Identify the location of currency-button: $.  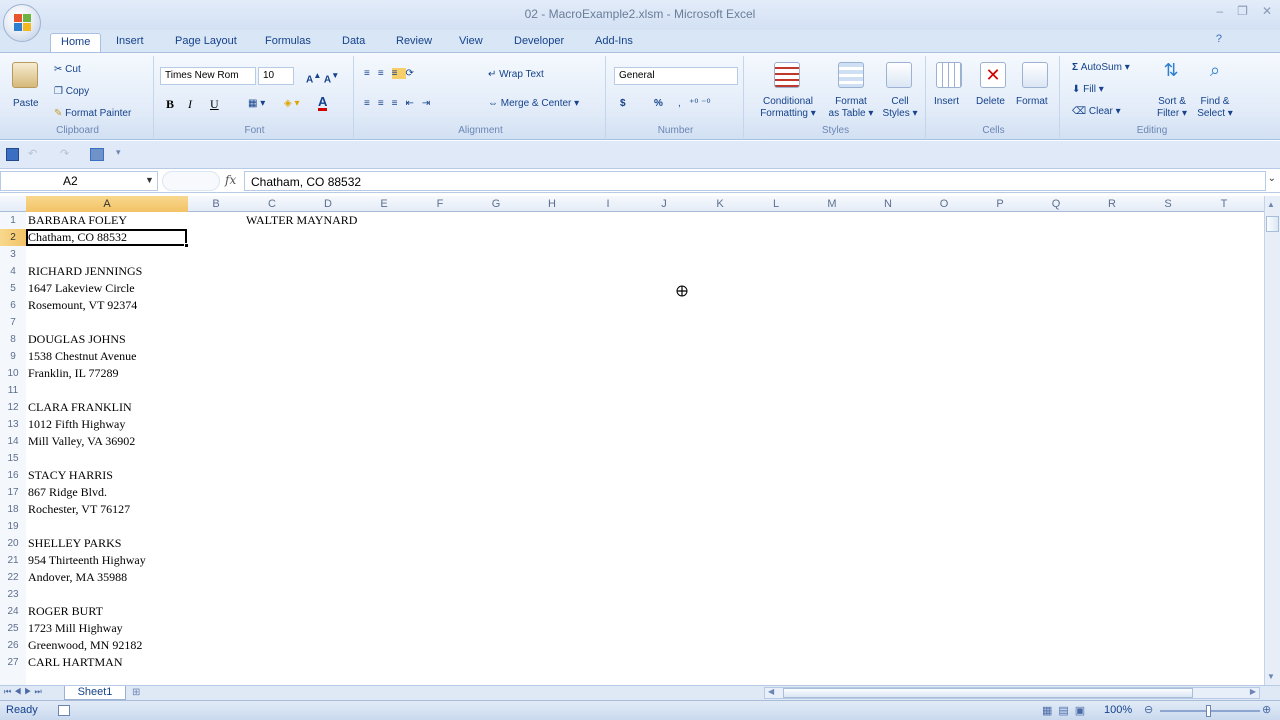
(623, 104).